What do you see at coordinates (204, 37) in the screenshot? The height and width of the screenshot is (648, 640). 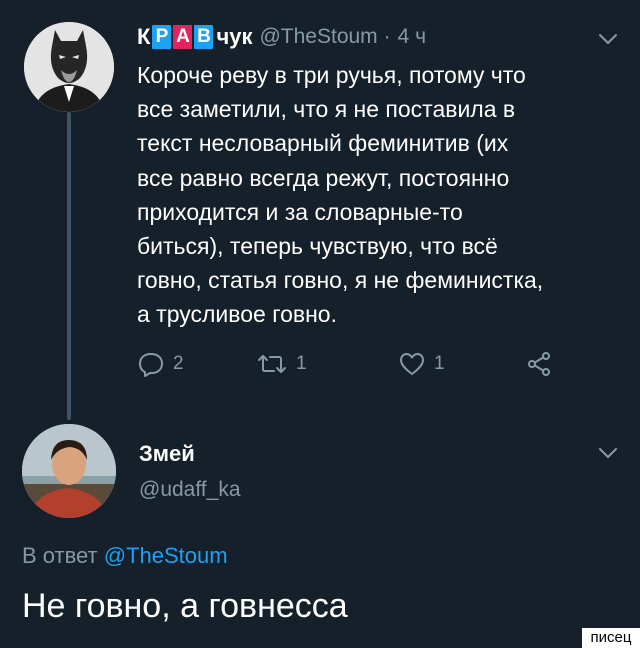 I see `letter-tile: В` at bounding box center [204, 37].